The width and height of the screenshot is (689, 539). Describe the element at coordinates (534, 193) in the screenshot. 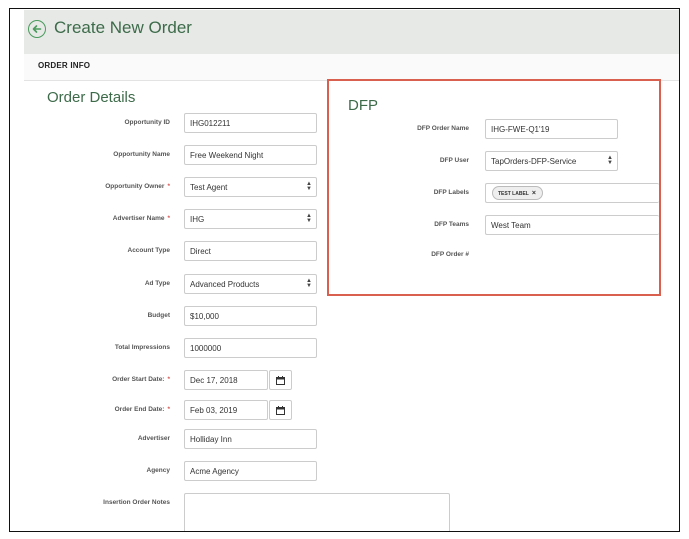

I see `remove-tag-icon: ×` at that location.